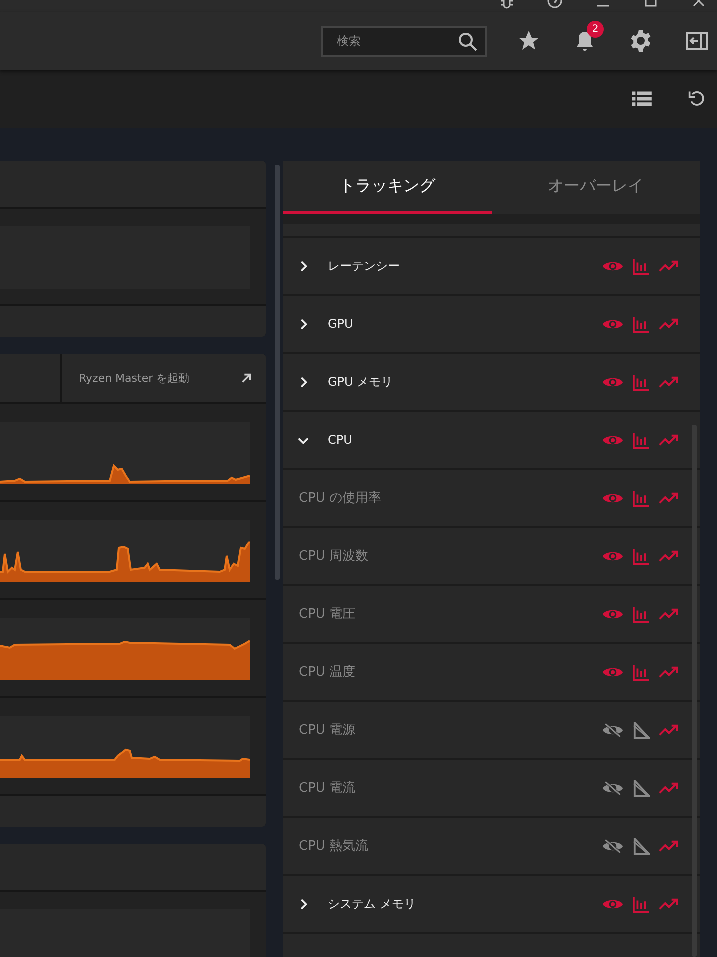  Describe the element at coordinates (327, 730) in the screenshot. I see `metric-label: CPU 電源` at that location.